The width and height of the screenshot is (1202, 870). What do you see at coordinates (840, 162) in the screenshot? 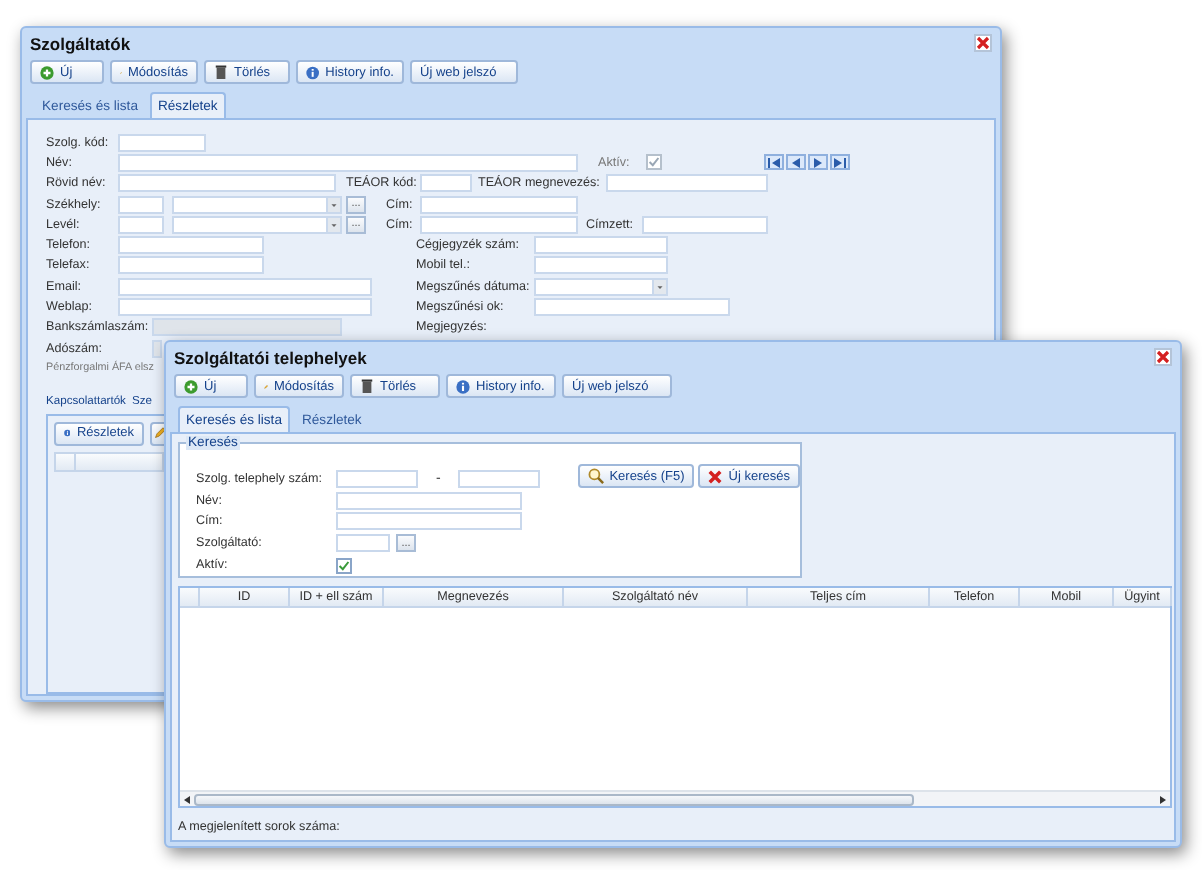
I see `last-record-button` at bounding box center [840, 162].